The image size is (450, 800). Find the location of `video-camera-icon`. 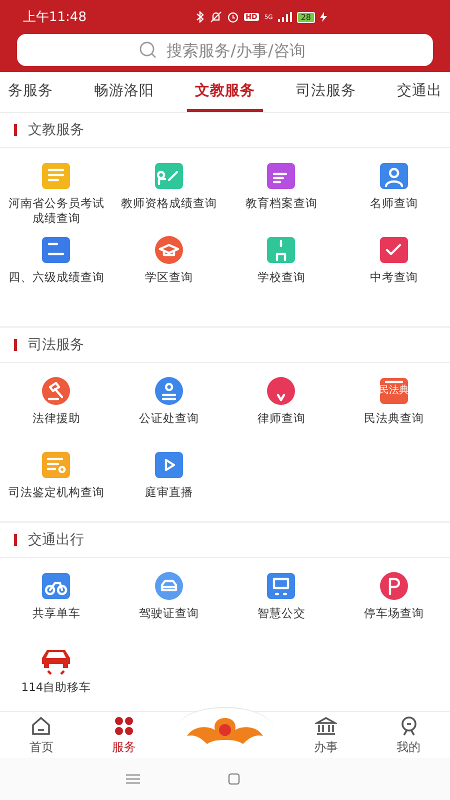

video-camera-icon is located at coordinates (168, 465).